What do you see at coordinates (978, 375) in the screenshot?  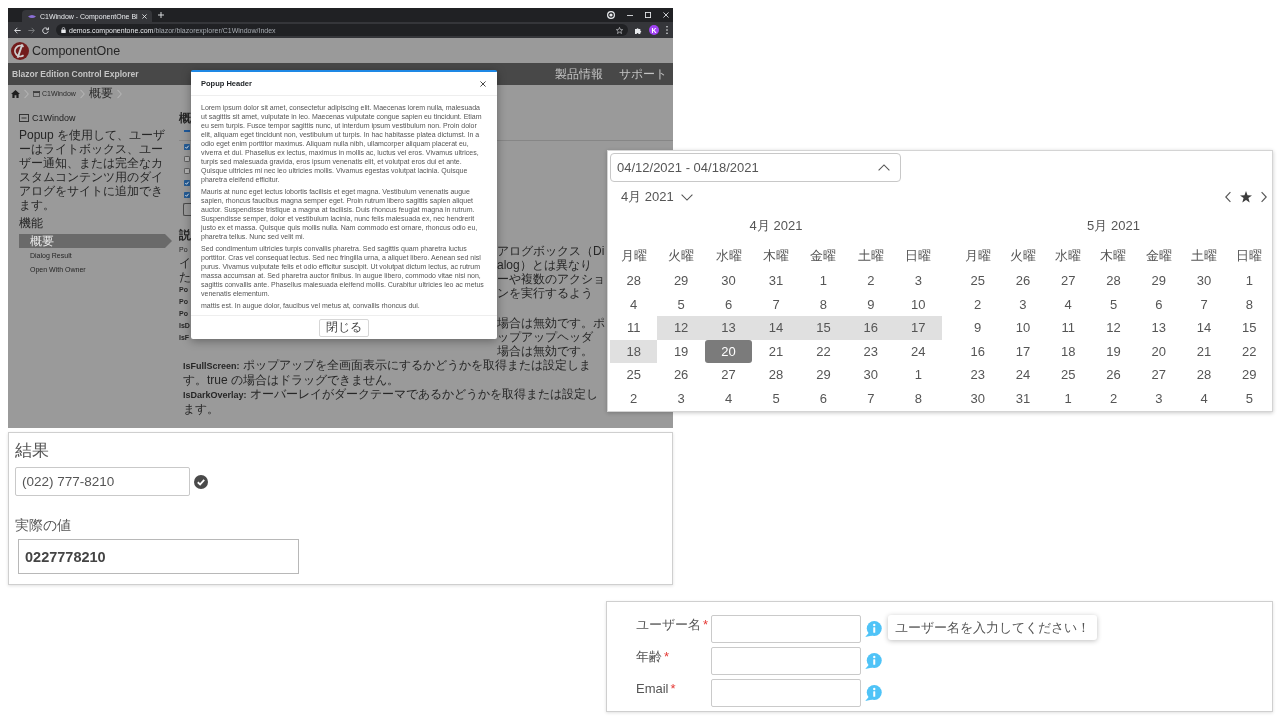 I see `day-cell: 23` at bounding box center [978, 375].